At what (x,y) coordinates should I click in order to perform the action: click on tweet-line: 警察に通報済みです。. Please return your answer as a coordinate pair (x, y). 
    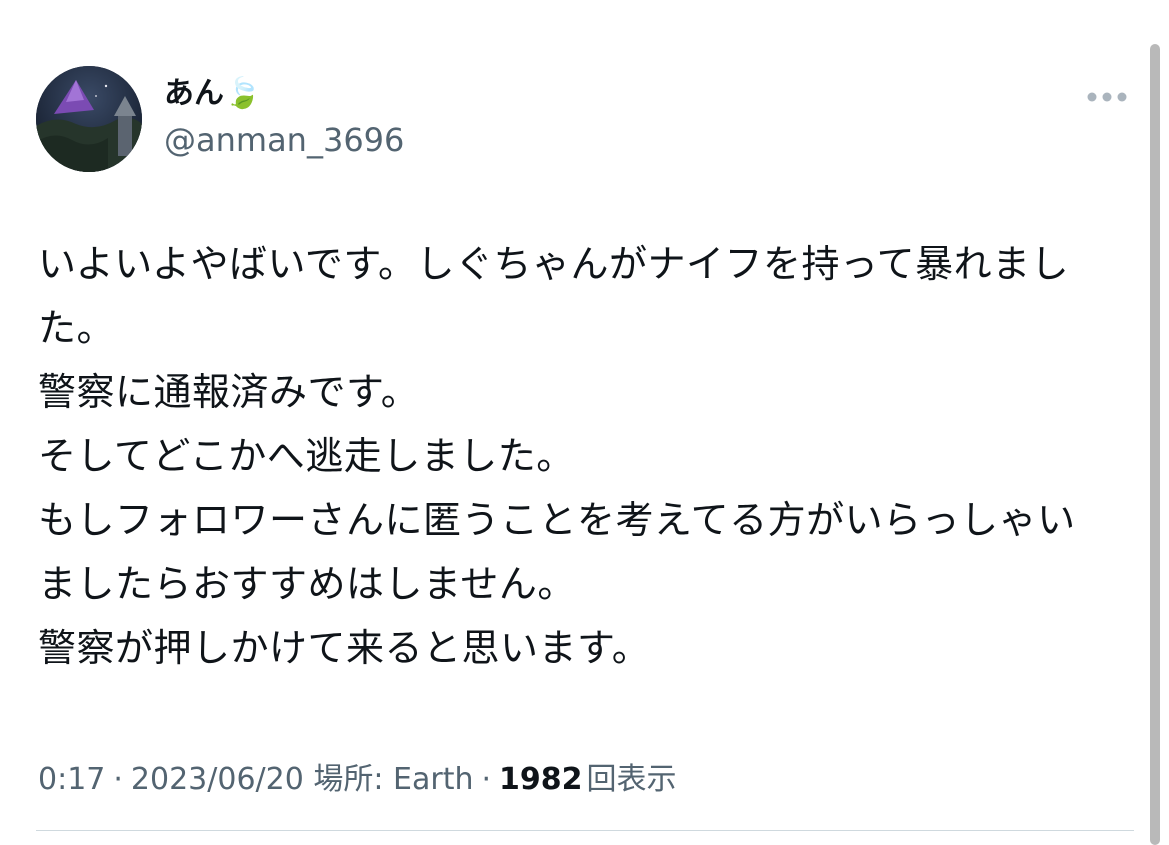
    Looking at the image, I should click on (229, 392).